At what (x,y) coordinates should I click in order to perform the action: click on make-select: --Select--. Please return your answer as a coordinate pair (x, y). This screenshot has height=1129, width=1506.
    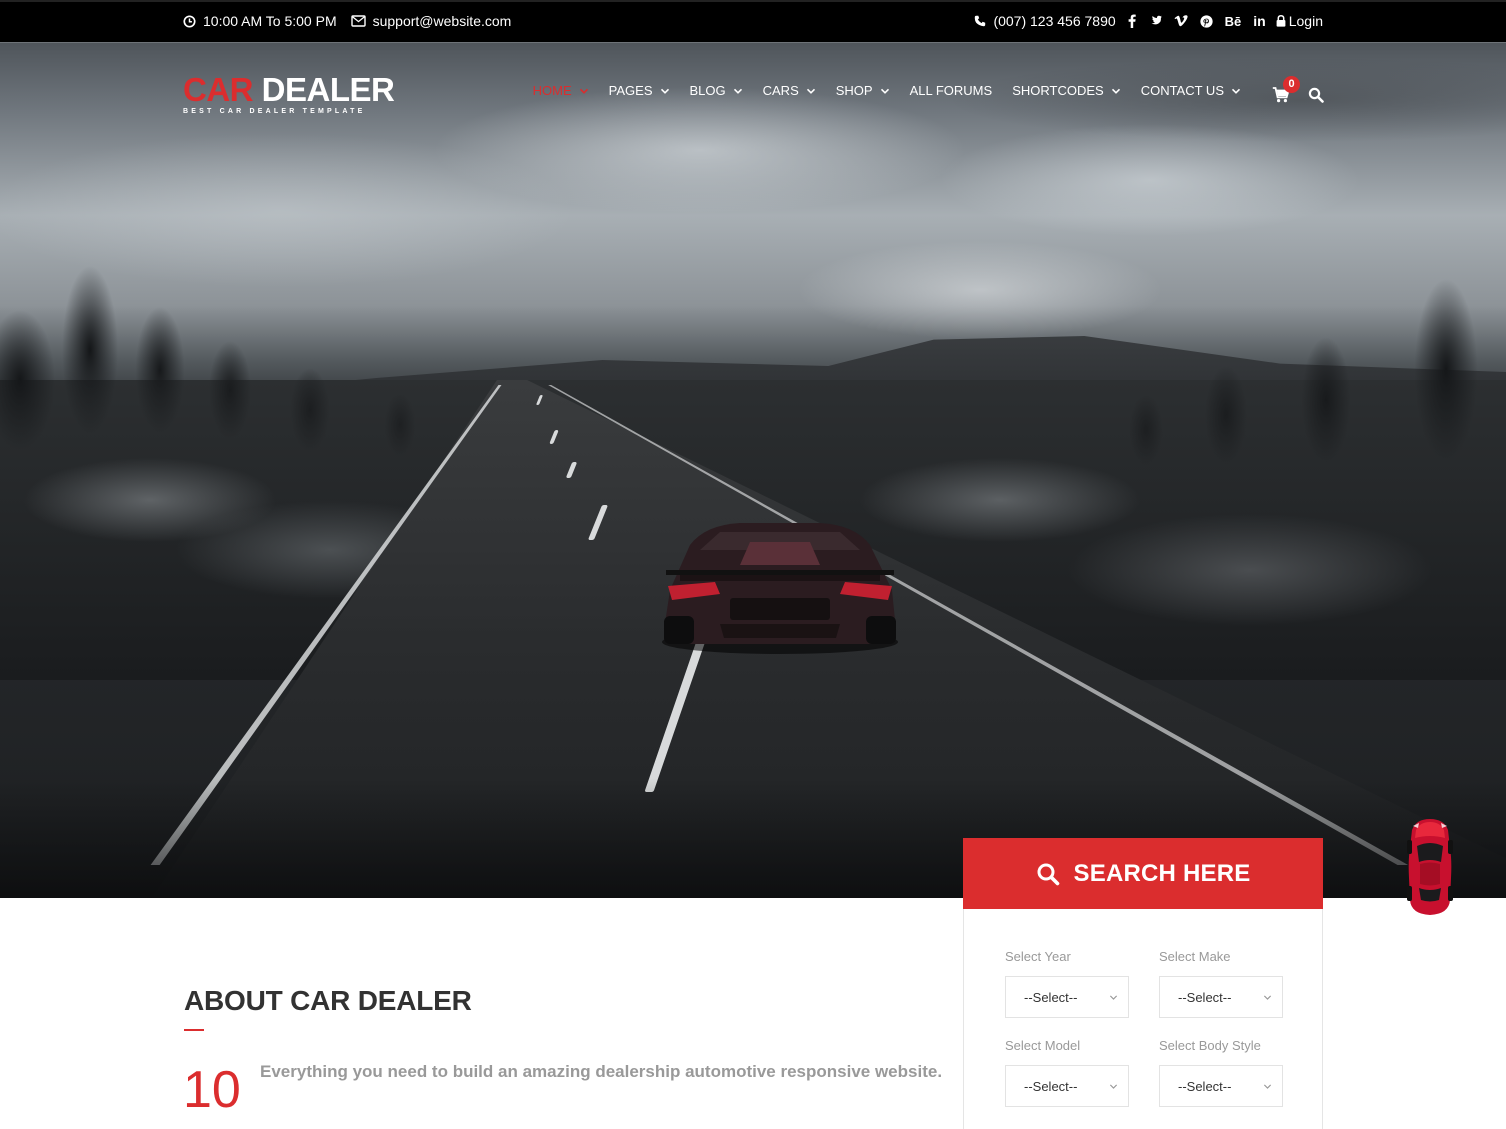
    Looking at the image, I should click on (1221, 997).